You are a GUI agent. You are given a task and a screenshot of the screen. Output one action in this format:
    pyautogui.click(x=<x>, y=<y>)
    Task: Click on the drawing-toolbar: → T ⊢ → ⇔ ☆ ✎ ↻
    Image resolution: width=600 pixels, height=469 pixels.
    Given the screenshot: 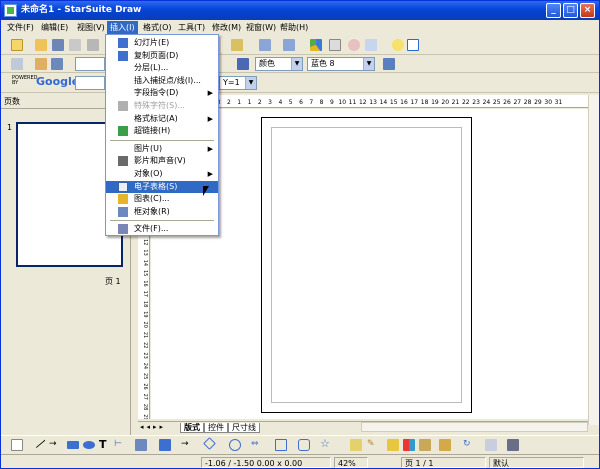 What is the action you would take?
    pyautogui.click(x=300, y=444)
    